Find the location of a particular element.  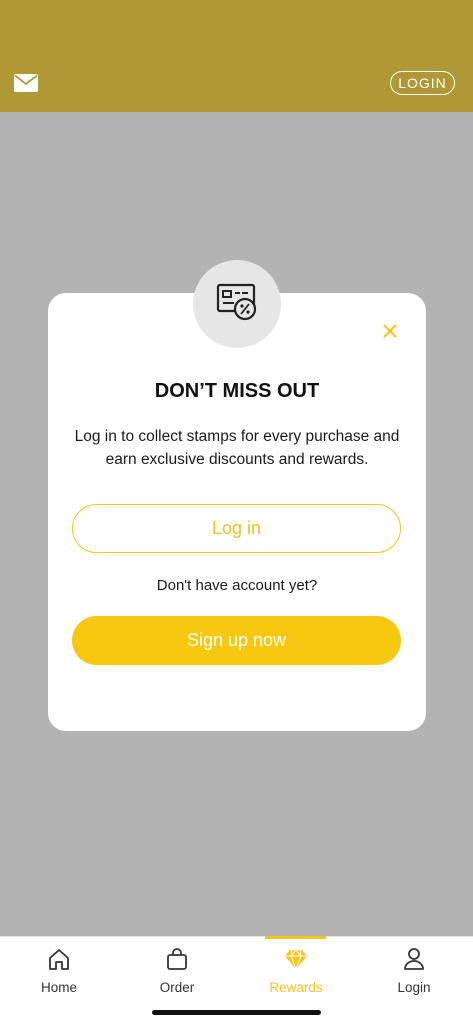

tab-home: Home is located at coordinates (59, 972).